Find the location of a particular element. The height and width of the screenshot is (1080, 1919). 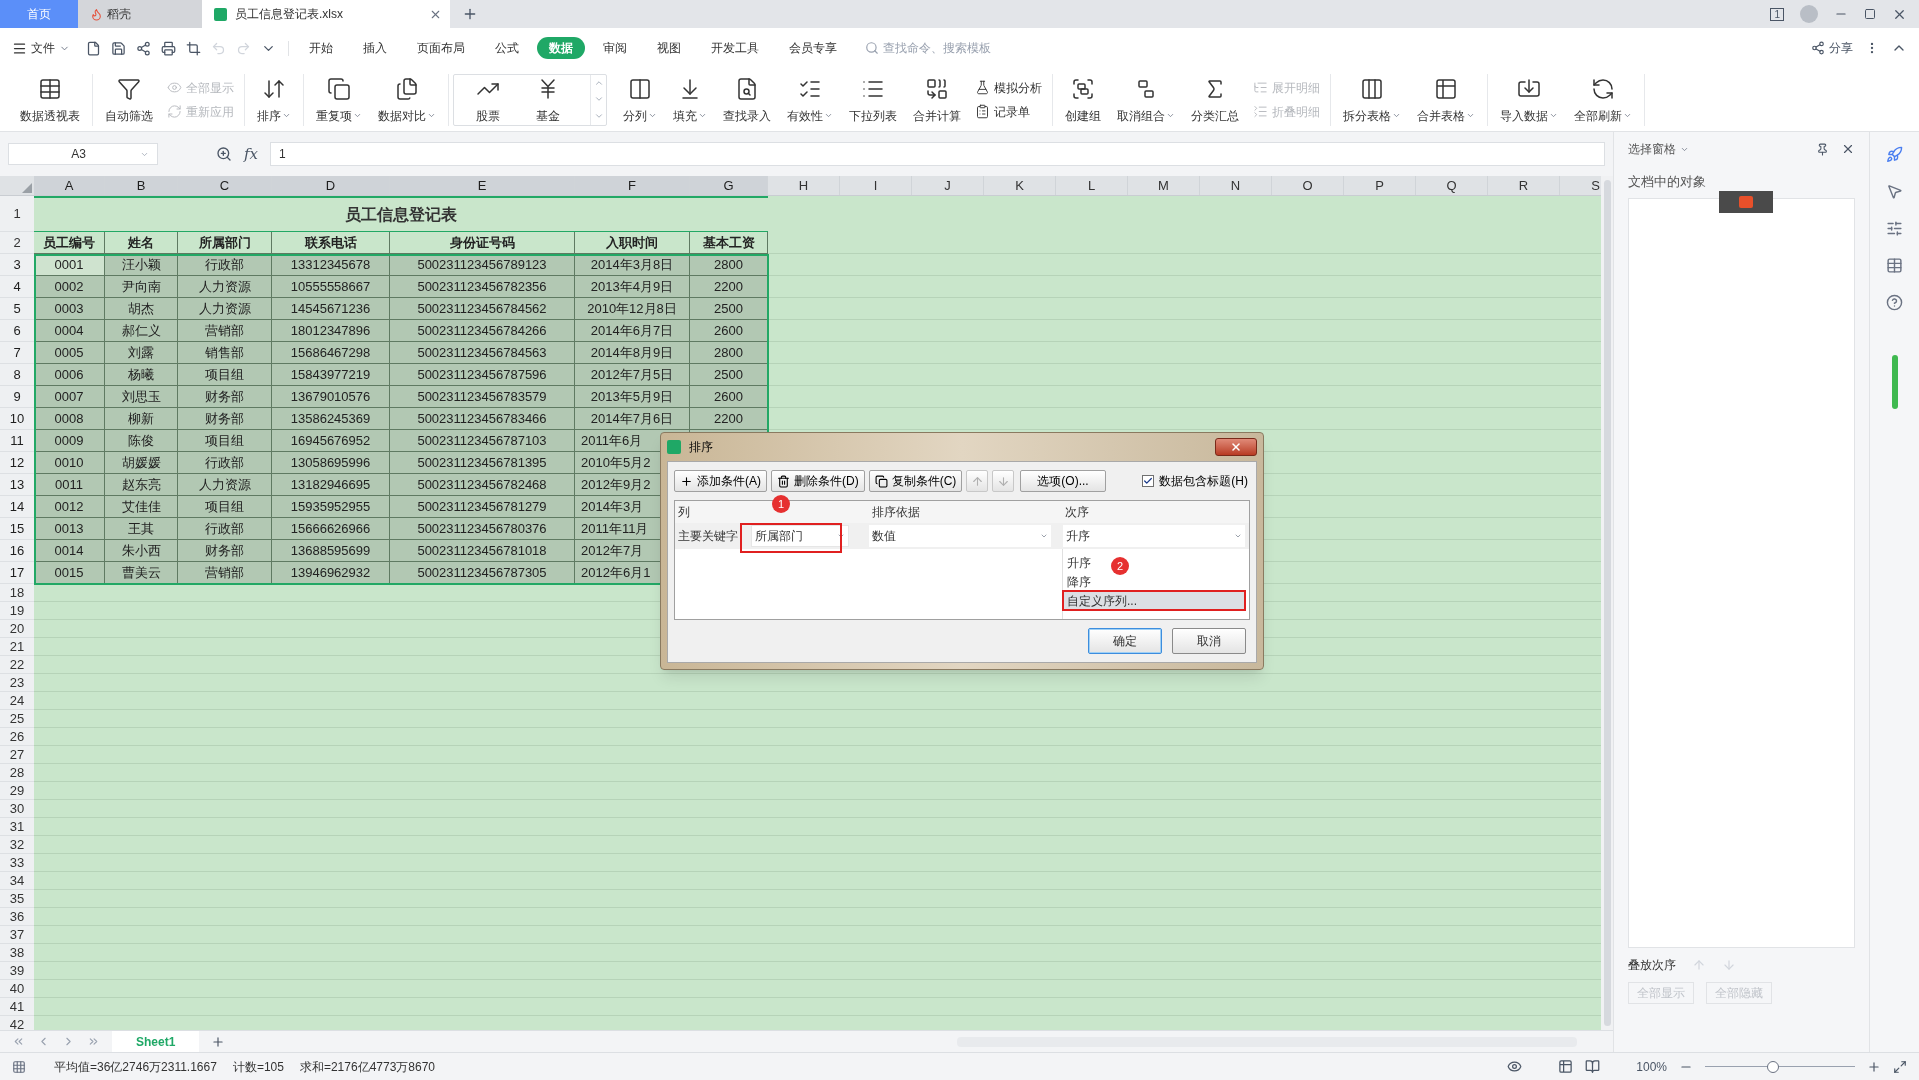

column-letter: O is located at coordinates (1308, 185).